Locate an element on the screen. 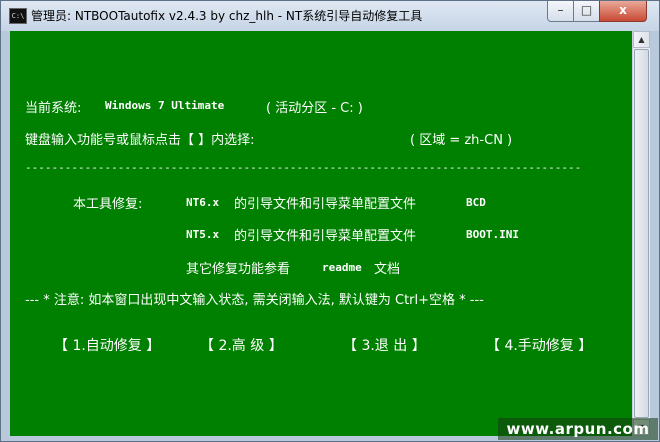  menu-advanced: 【 2.高 级 】 is located at coordinates (241, 345).